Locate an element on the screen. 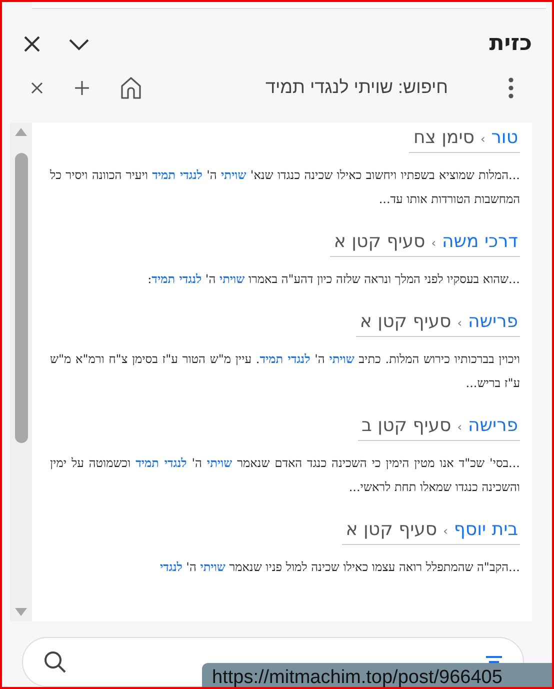 This screenshot has height=689, width=554. section-link: סעיף קטן ב is located at coordinates (407, 425).